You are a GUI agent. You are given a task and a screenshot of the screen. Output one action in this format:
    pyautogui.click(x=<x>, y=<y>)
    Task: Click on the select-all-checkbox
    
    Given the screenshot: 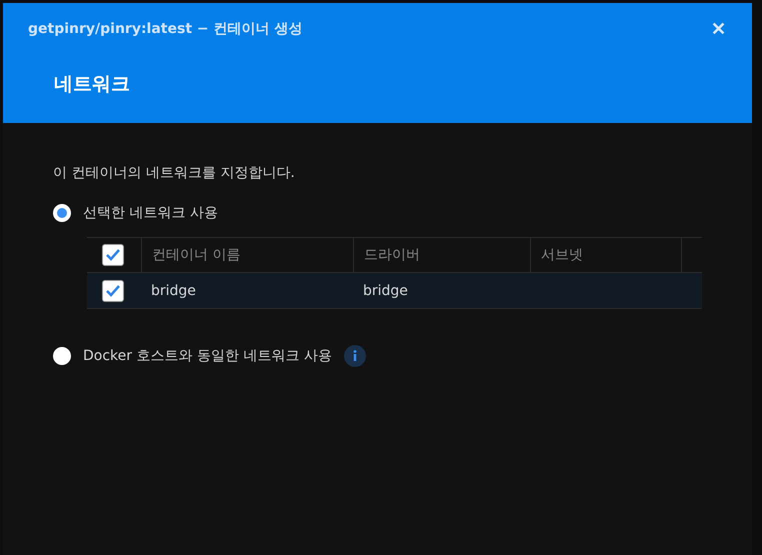 What is the action you would take?
    pyautogui.click(x=113, y=255)
    